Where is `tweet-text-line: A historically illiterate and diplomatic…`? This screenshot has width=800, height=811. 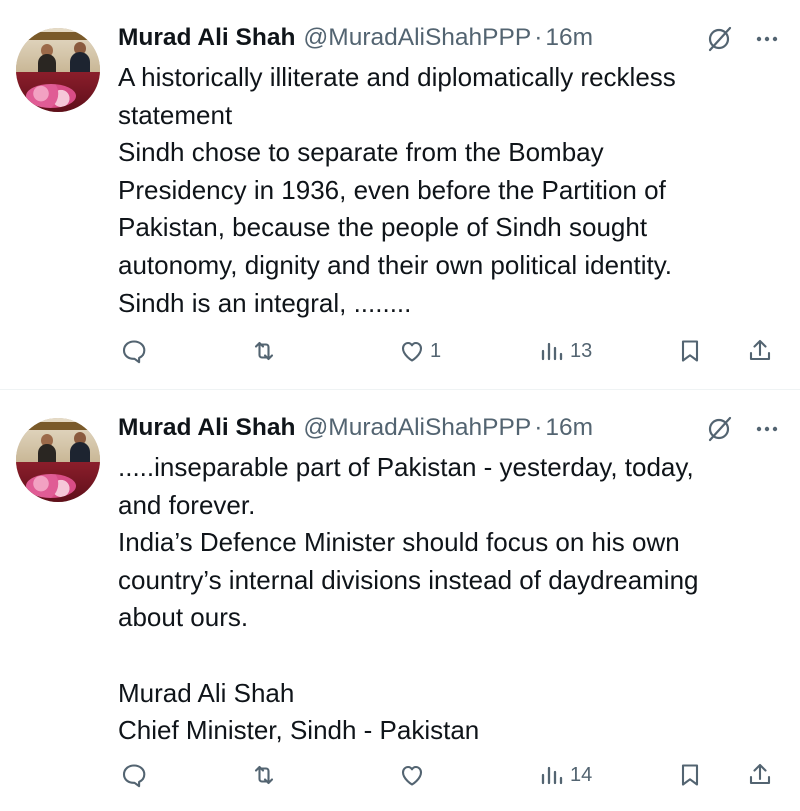 tweet-text-line: A historically illiterate and diplomatic… is located at coordinates (397, 77).